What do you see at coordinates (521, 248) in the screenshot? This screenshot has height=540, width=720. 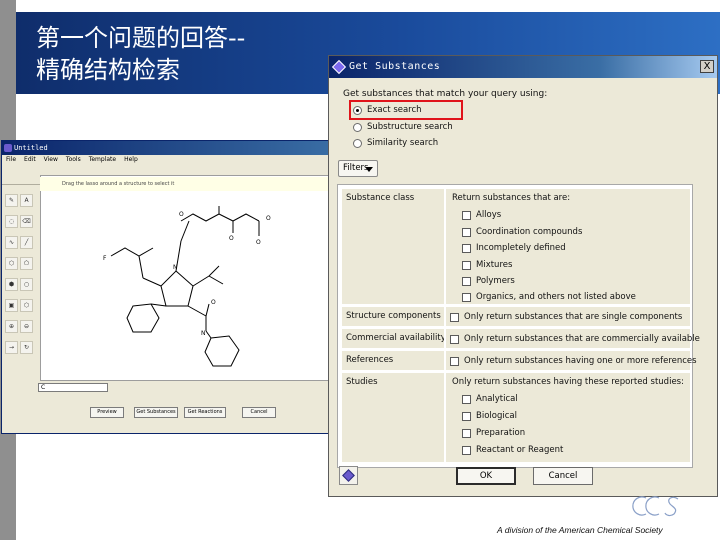 I see `checkbox-incompletely-defined-label: Incompletely defined` at bounding box center [521, 248].